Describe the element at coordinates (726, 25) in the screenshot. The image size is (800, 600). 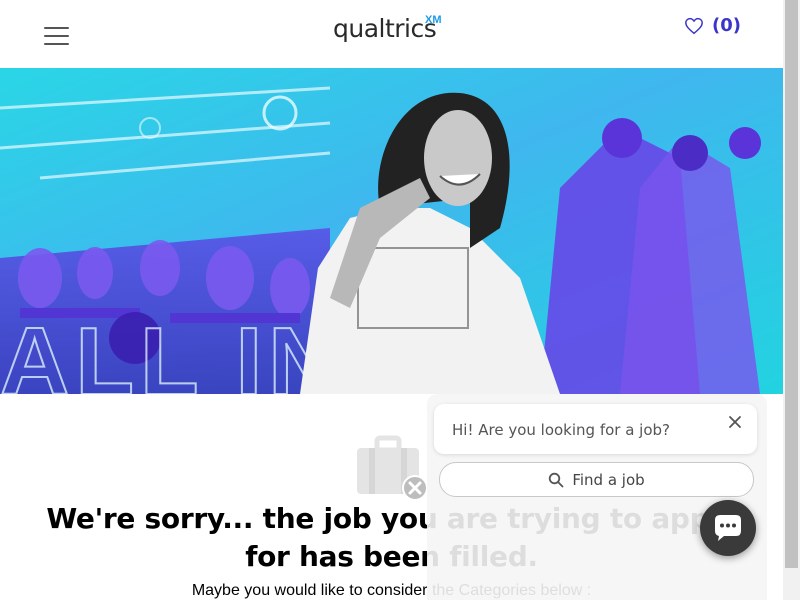
I see `favorites-count: (0)` at that location.